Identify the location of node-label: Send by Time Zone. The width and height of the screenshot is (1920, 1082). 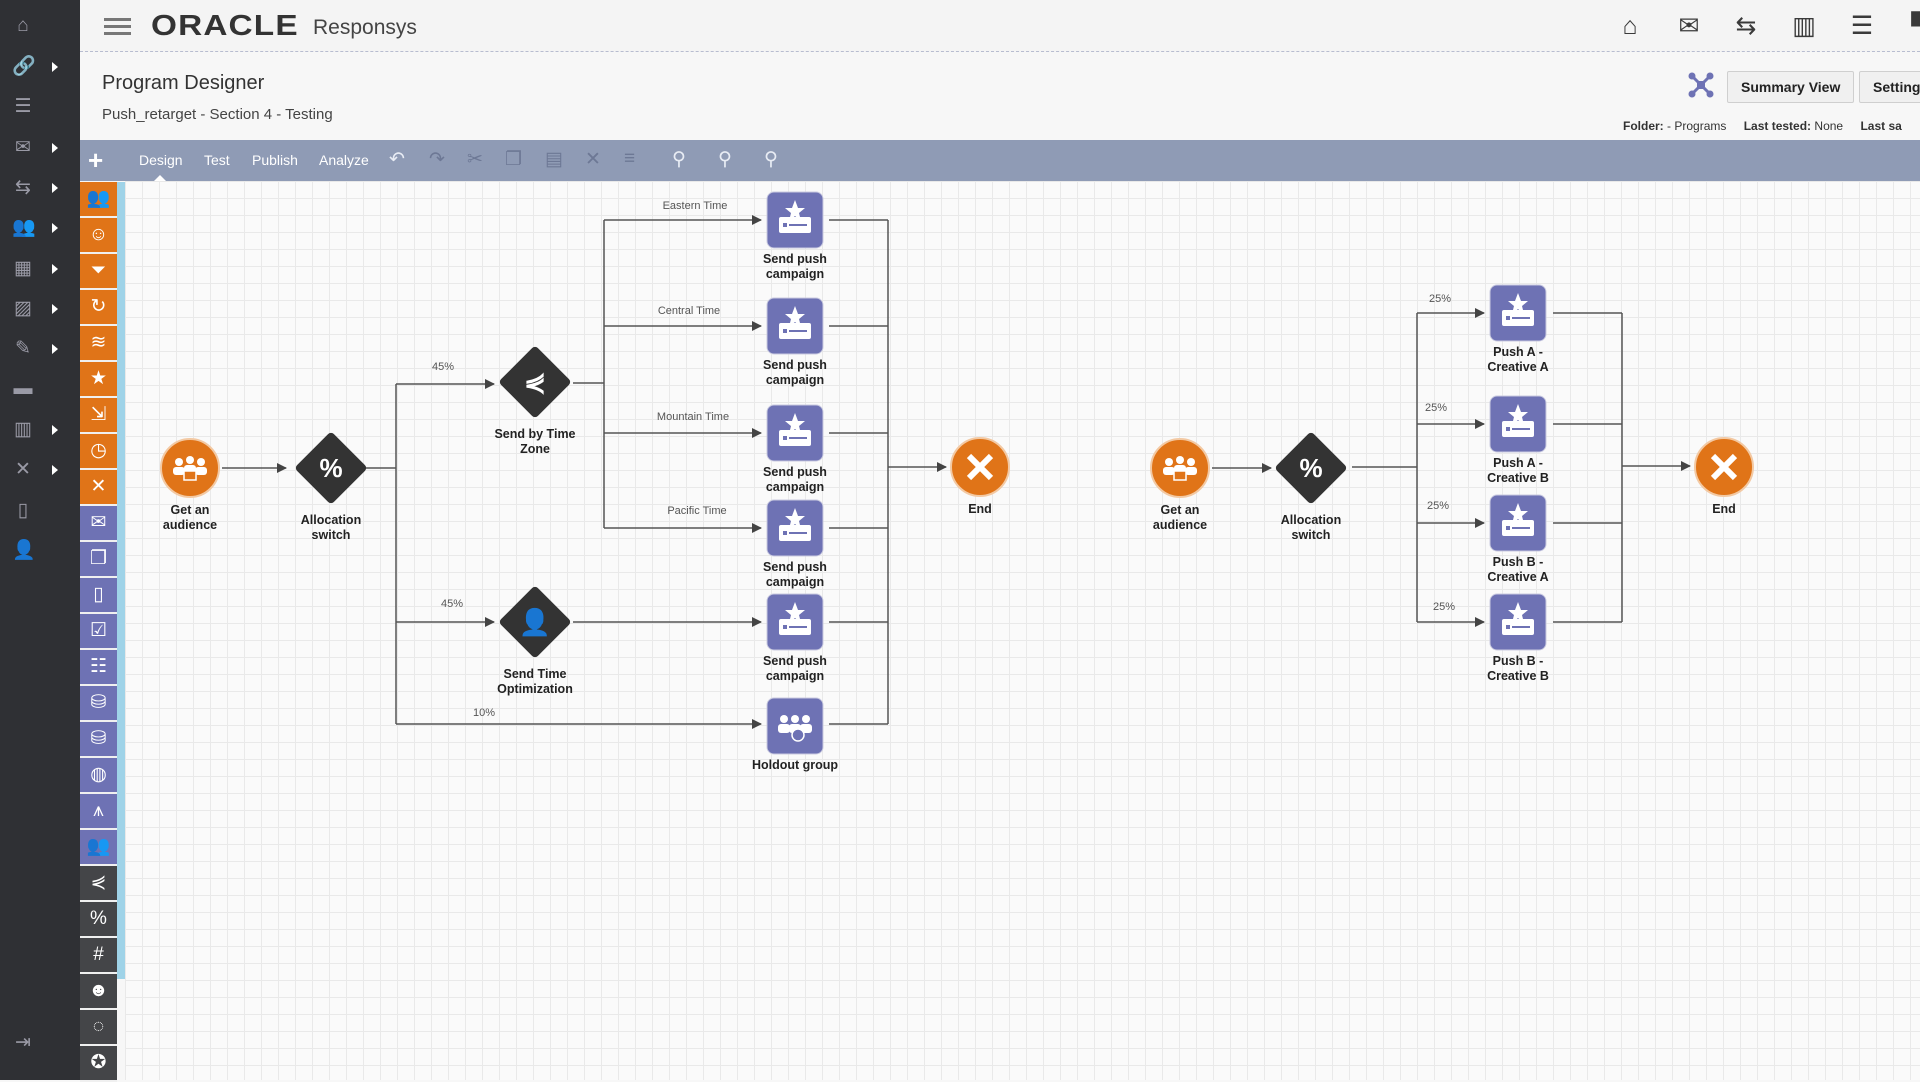
(534, 441).